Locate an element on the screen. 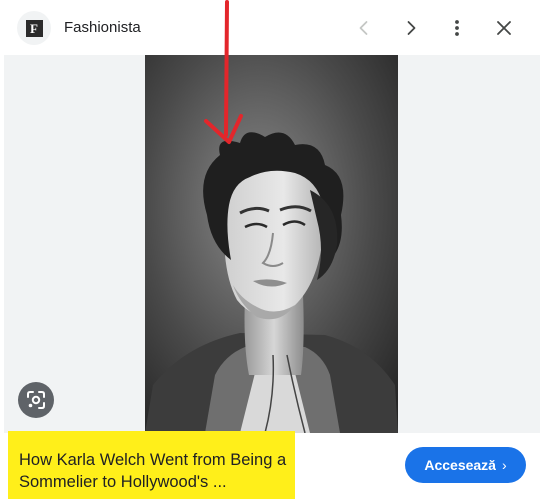 The height and width of the screenshot is (499, 540). google-lens-icon is located at coordinates (36, 400).